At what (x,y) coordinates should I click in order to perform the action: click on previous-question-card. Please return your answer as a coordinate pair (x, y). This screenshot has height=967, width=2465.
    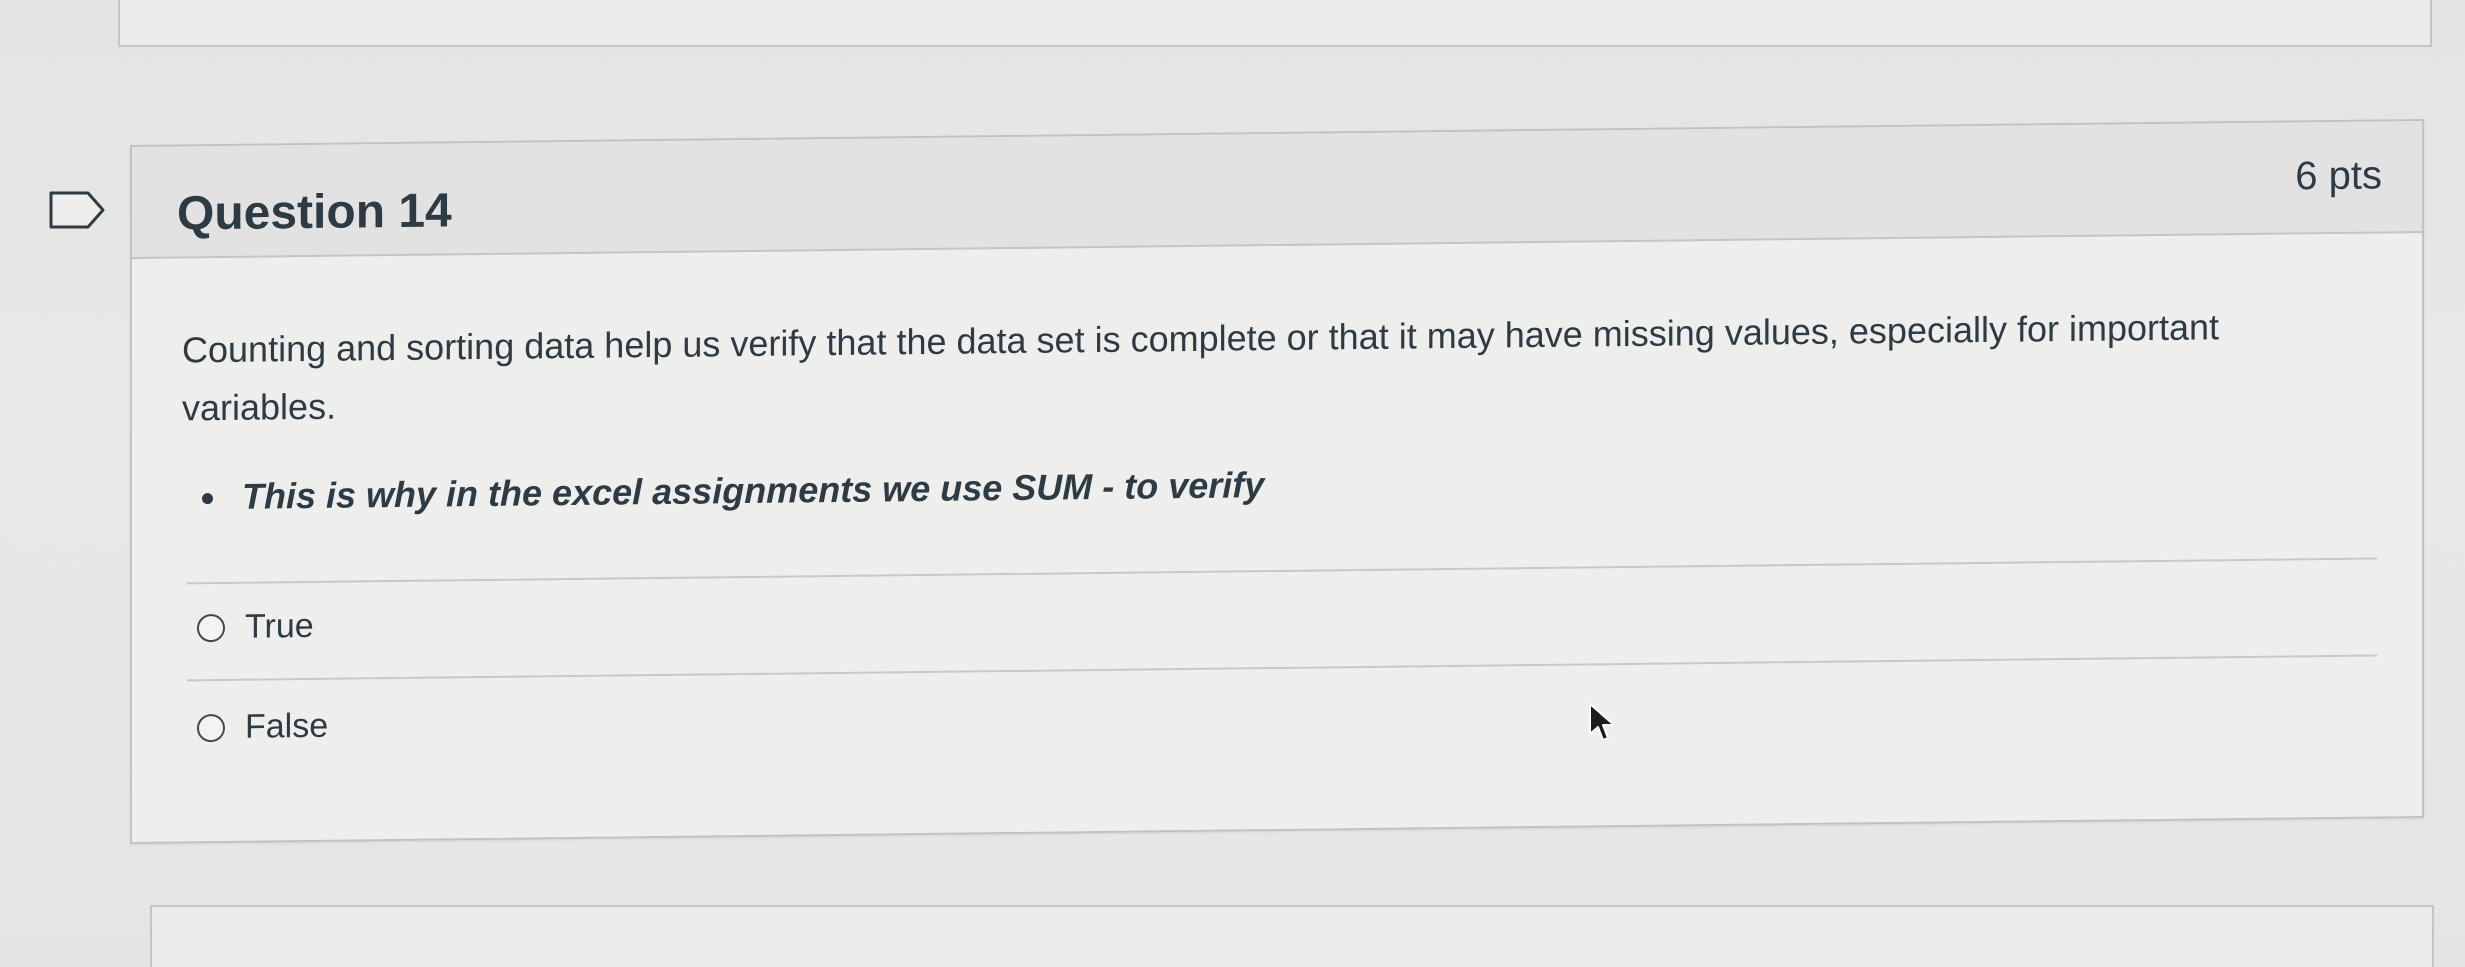
    Looking at the image, I should click on (1275, 23).